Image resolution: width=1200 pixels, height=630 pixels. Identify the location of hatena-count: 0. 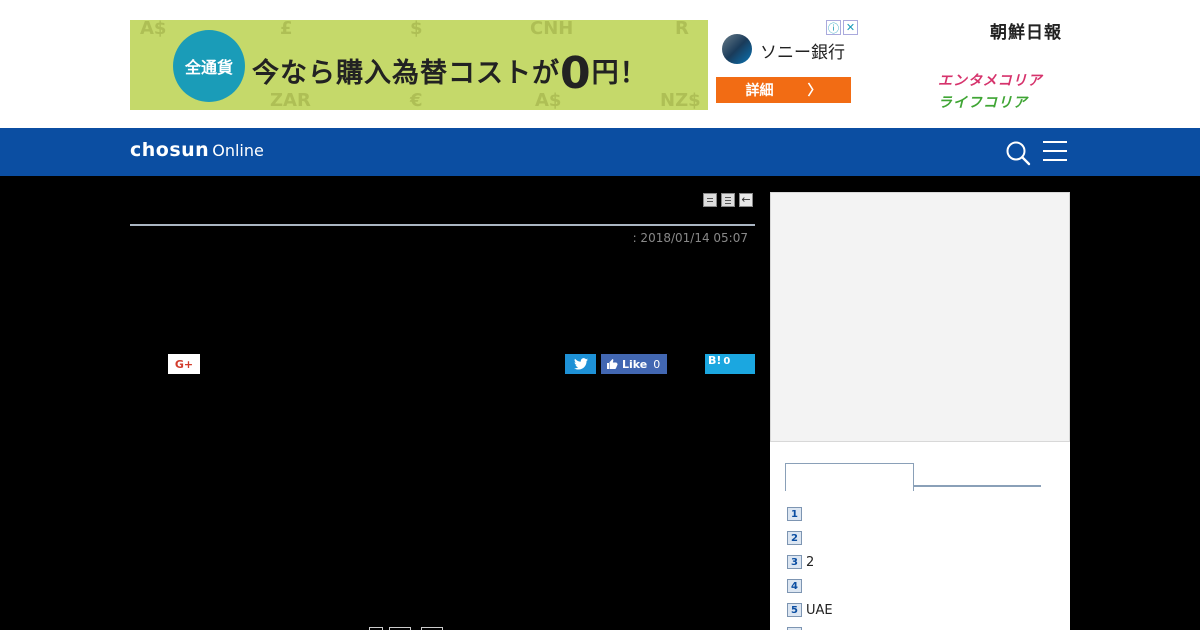
(727, 361).